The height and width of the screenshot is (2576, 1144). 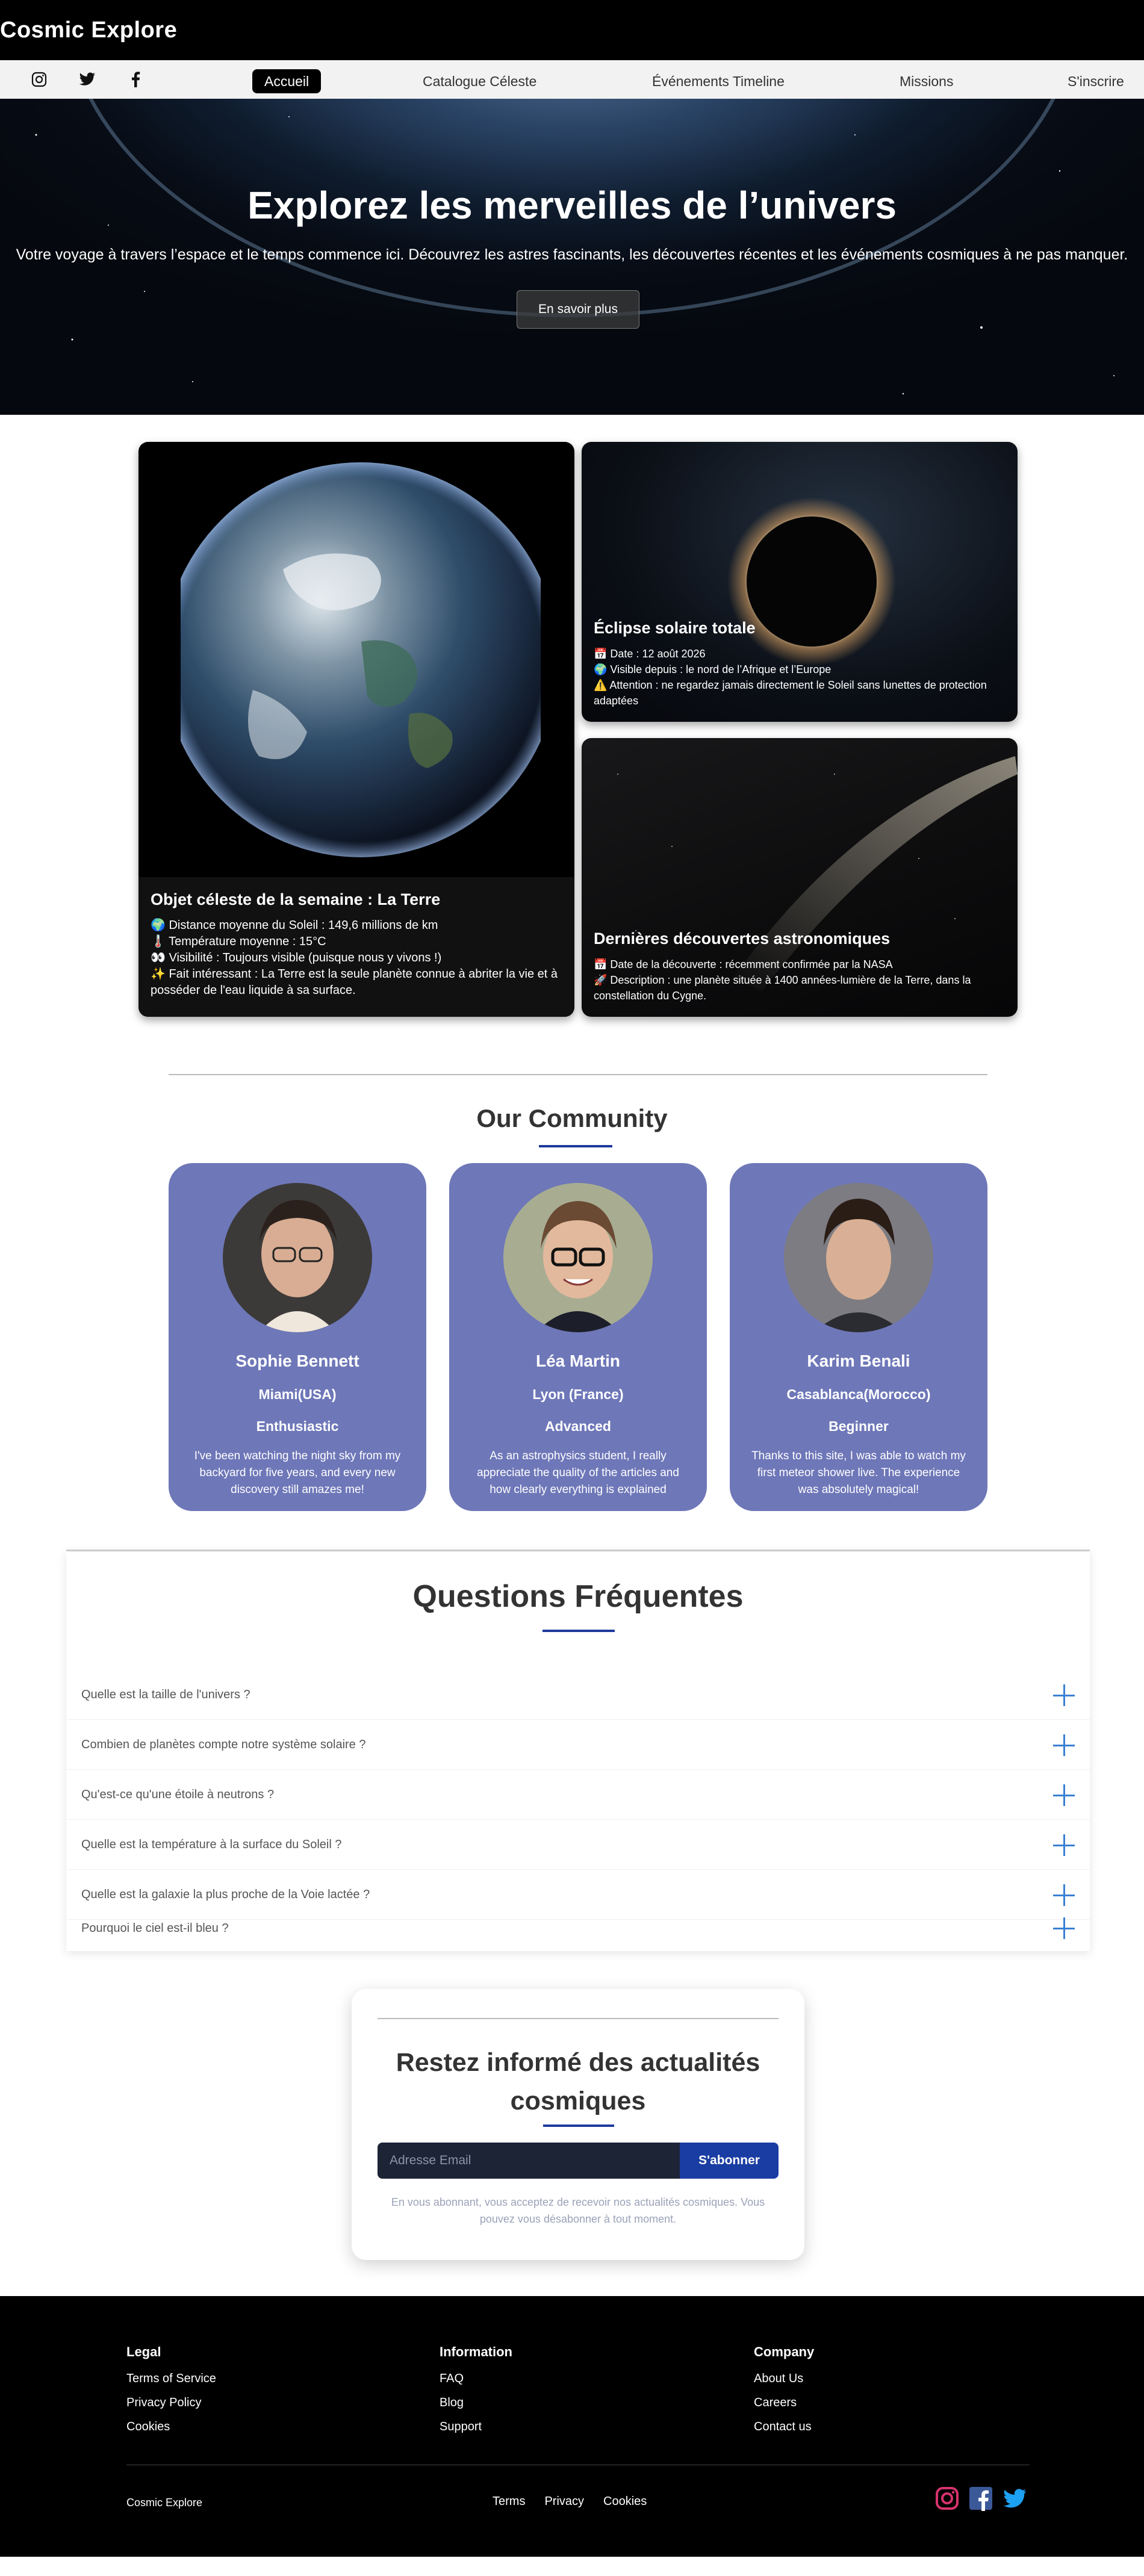 I want to click on footer-link: Cookies, so click(x=171, y=2427).